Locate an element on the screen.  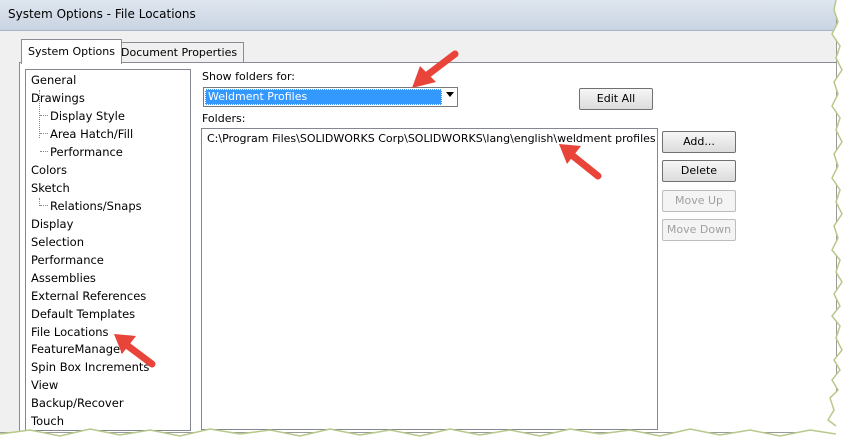
tree-item-general: General is located at coordinates (53, 80).